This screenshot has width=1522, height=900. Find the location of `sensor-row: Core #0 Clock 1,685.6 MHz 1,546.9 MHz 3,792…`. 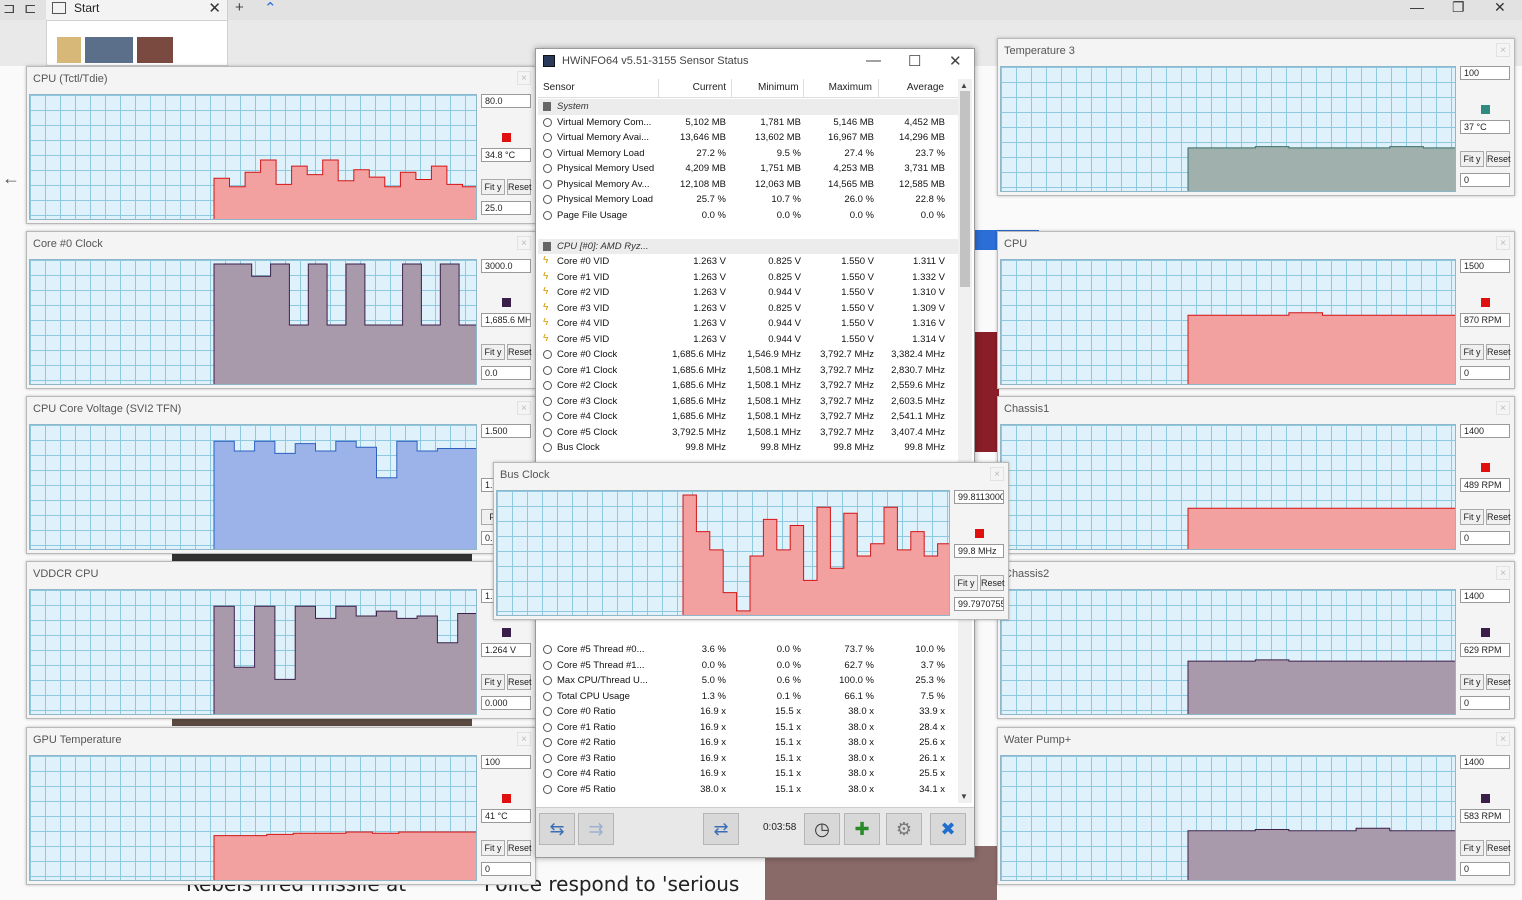

sensor-row: Core #0 Clock 1,685.6 MHz 1,546.9 MHz 3,792… is located at coordinates (748, 355).